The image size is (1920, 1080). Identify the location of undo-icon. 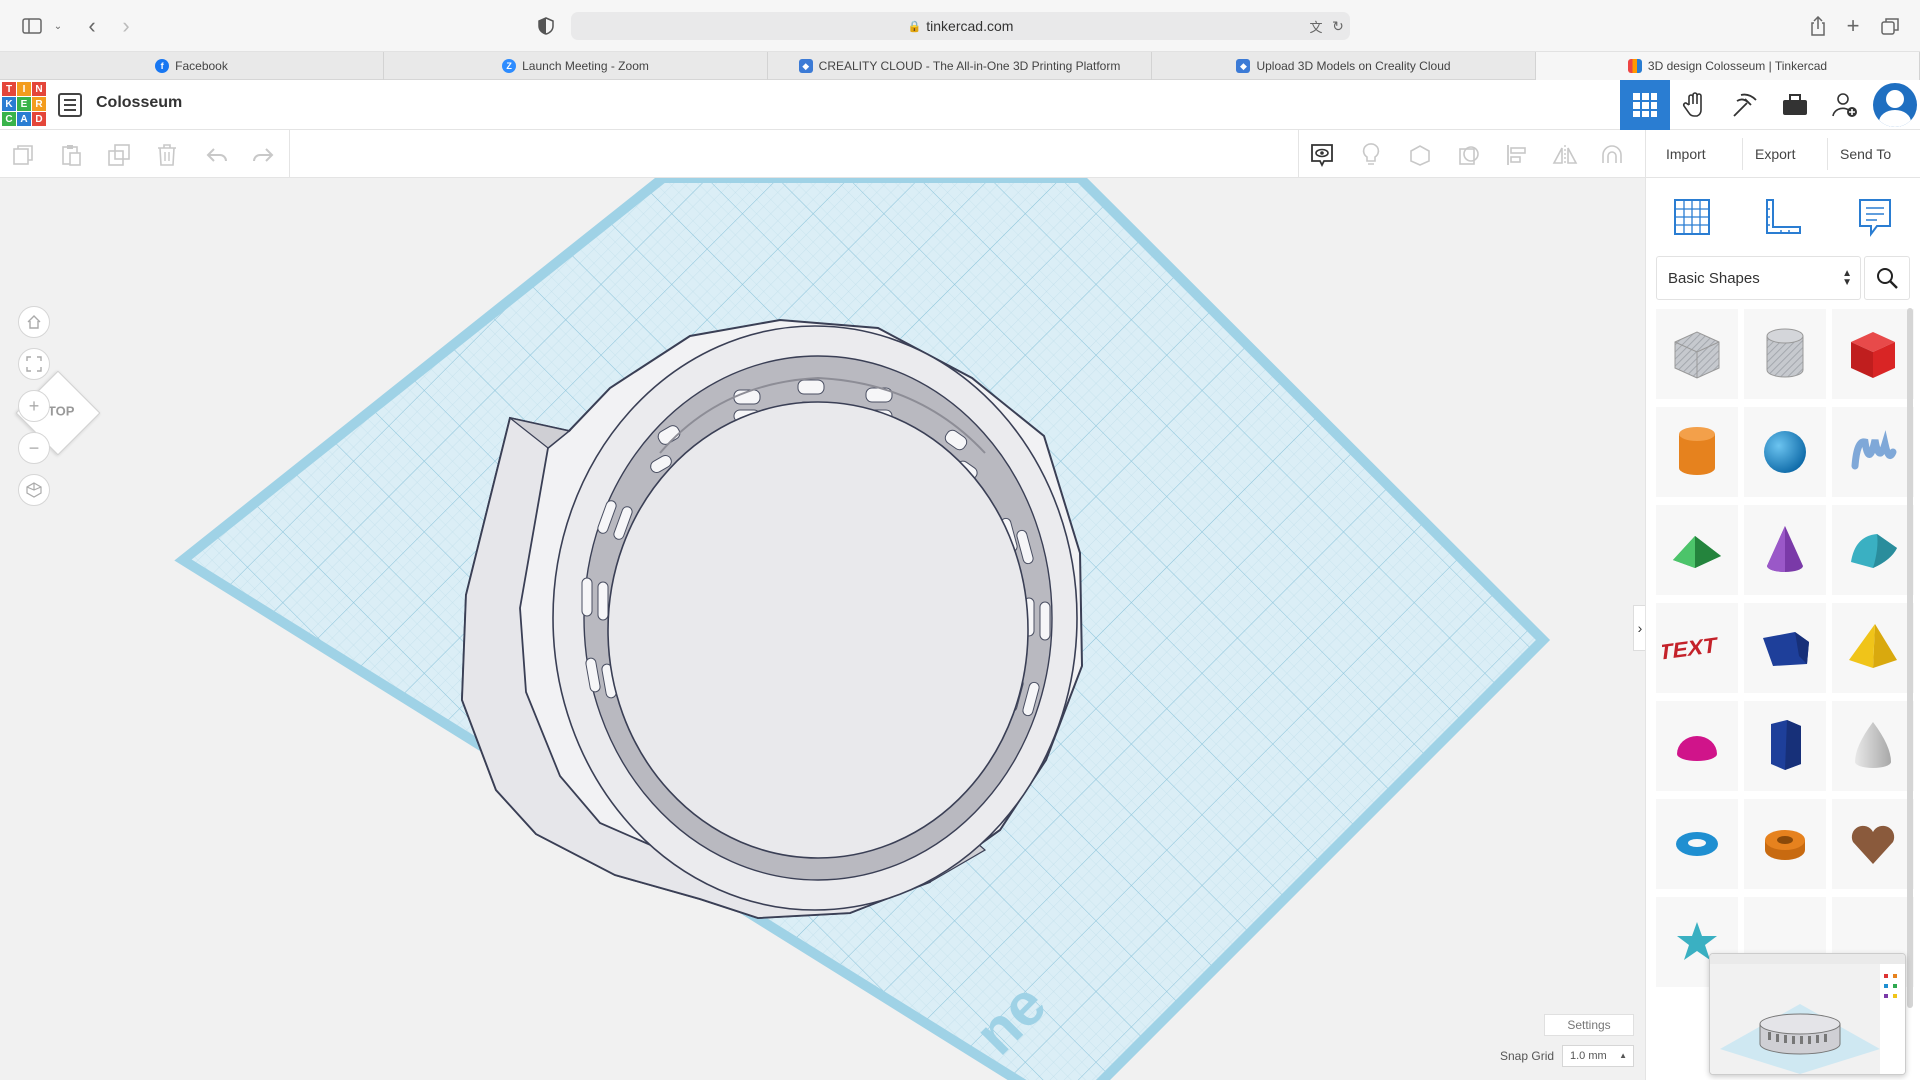
(217, 155).